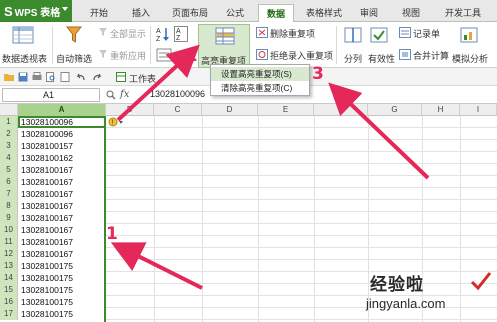 This screenshot has width=497, height=322. What do you see at coordinates (9, 230) in the screenshot?
I see `row-header: 10` at bounding box center [9, 230].